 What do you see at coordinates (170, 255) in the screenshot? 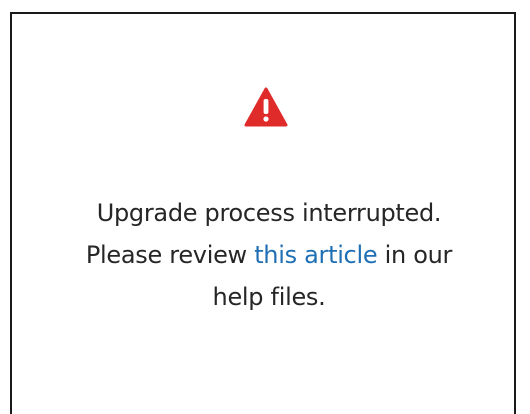
I see `message-line-2-start: Please review` at bounding box center [170, 255].